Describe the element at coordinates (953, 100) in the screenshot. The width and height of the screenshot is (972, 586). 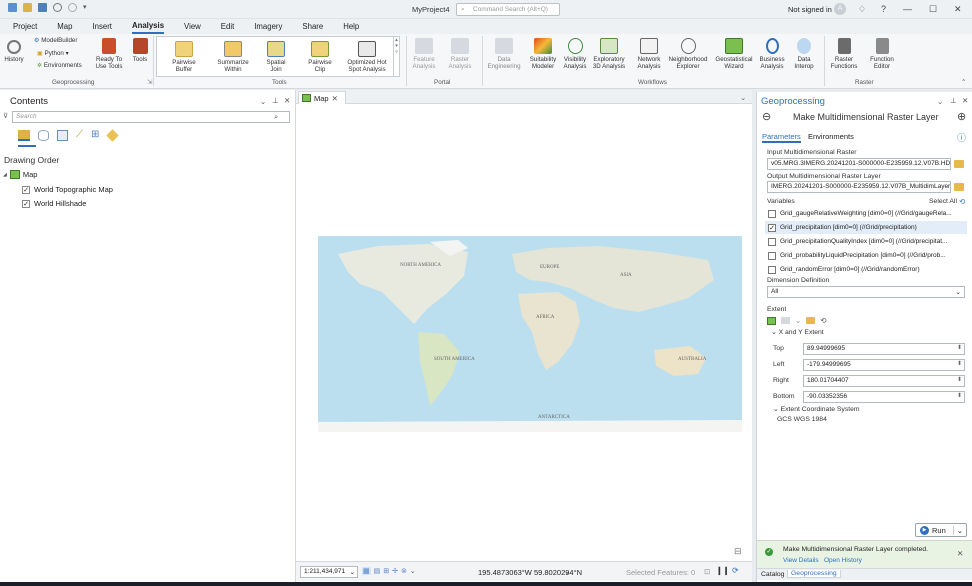
I see `pin-icon: ⊥` at that location.